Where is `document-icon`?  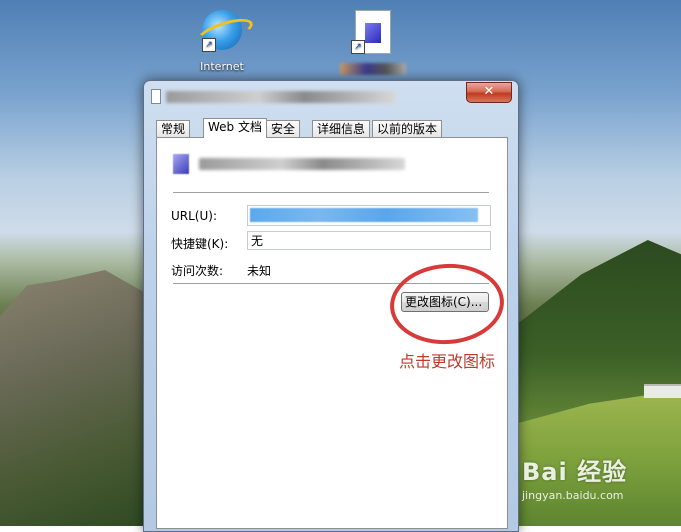
document-icon is located at coordinates (181, 164).